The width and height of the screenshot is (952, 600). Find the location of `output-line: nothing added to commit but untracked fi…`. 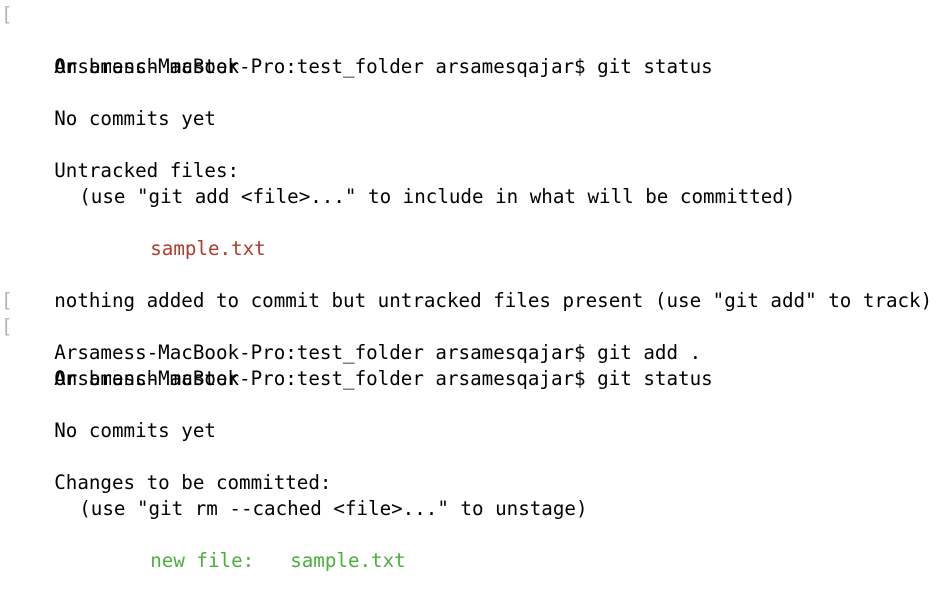

output-line: nothing added to commit but untracked fi… is located at coordinates (476, 287).